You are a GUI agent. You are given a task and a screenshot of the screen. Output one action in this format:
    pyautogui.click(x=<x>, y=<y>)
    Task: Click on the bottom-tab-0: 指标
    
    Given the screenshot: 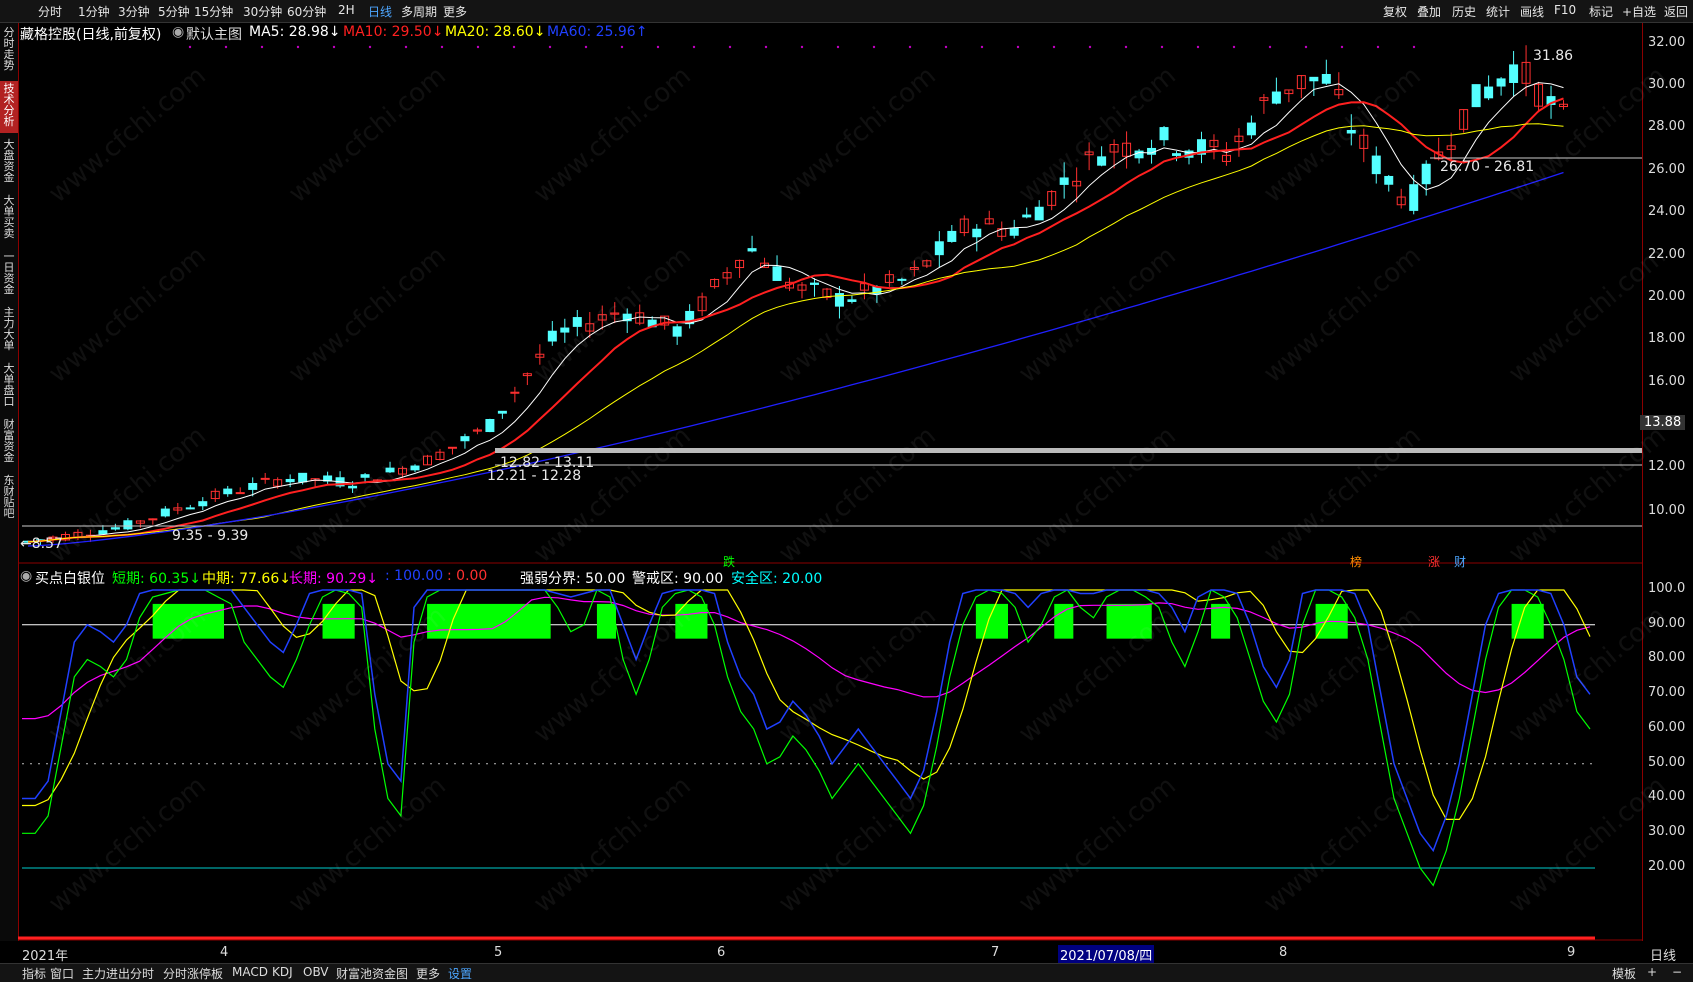 What is the action you would take?
    pyautogui.click(x=34, y=973)
    